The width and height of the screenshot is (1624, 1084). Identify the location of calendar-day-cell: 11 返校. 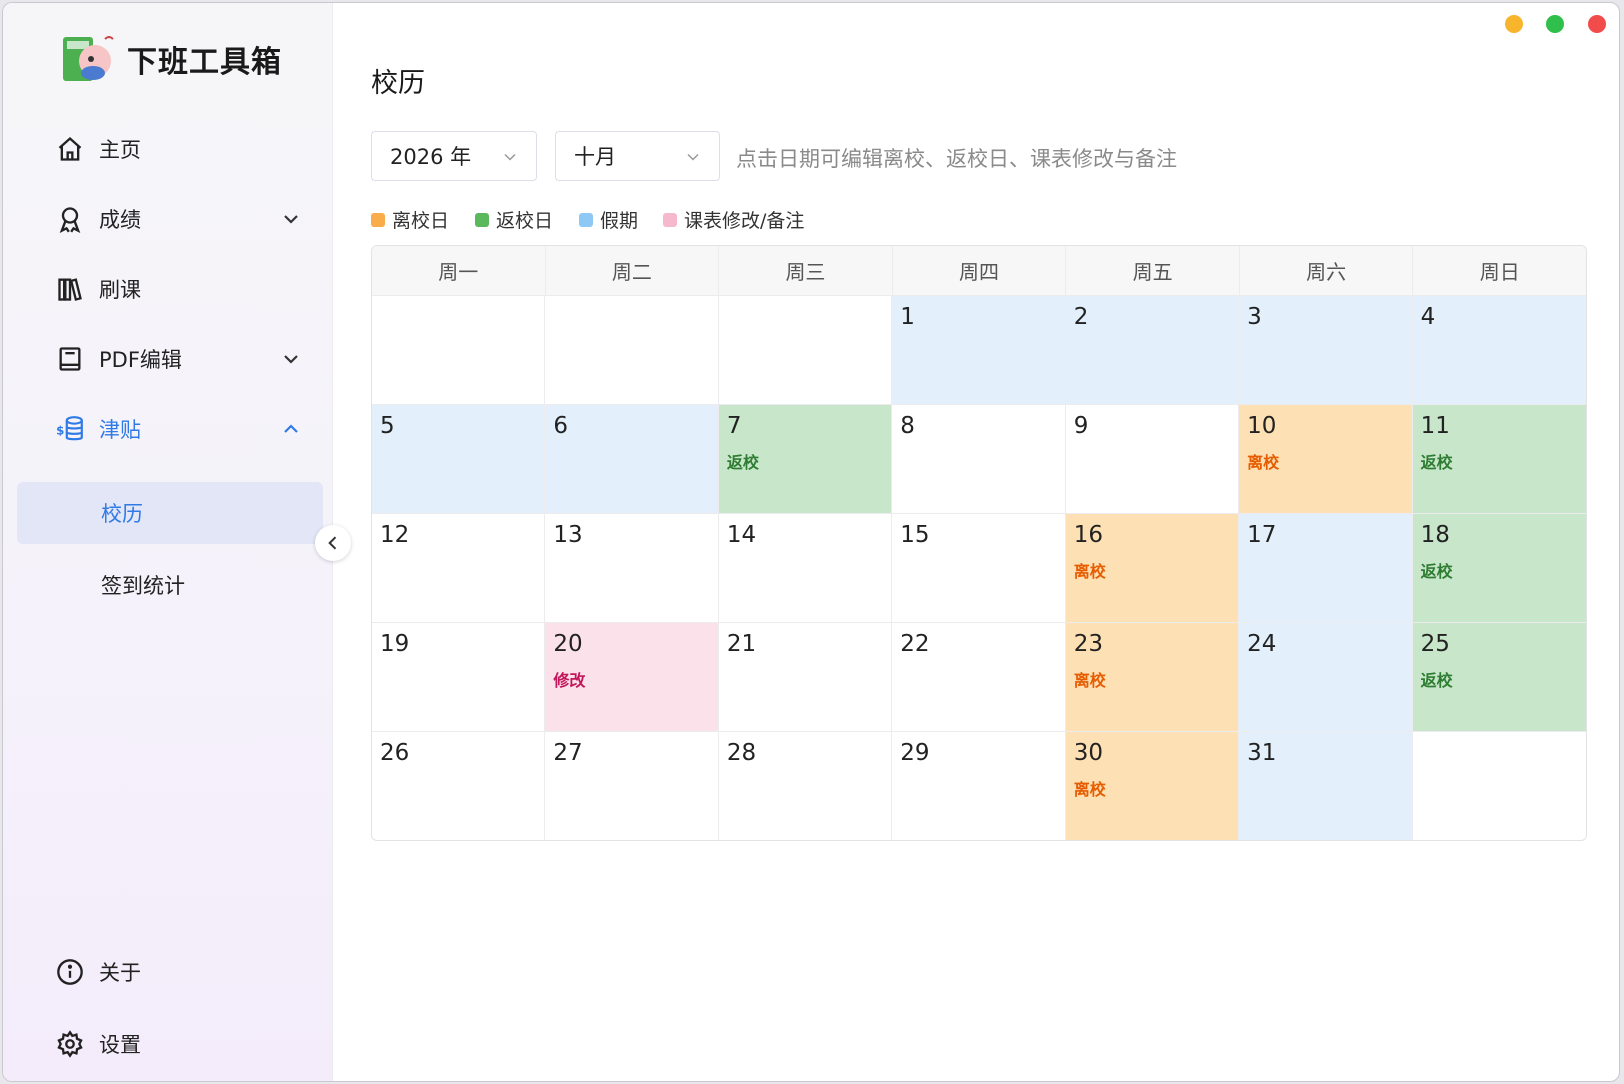
(1499, 459).